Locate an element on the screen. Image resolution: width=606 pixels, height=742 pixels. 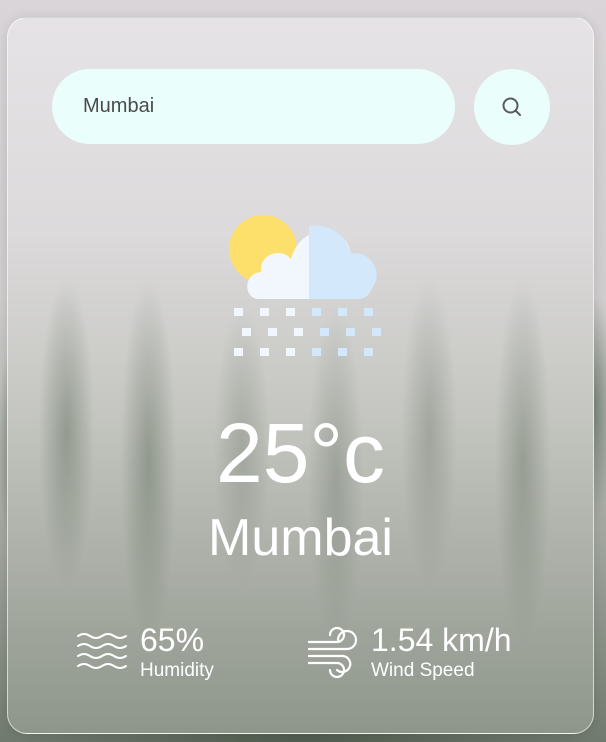
humidity-value: 65% is located at coordinates (172, 640).